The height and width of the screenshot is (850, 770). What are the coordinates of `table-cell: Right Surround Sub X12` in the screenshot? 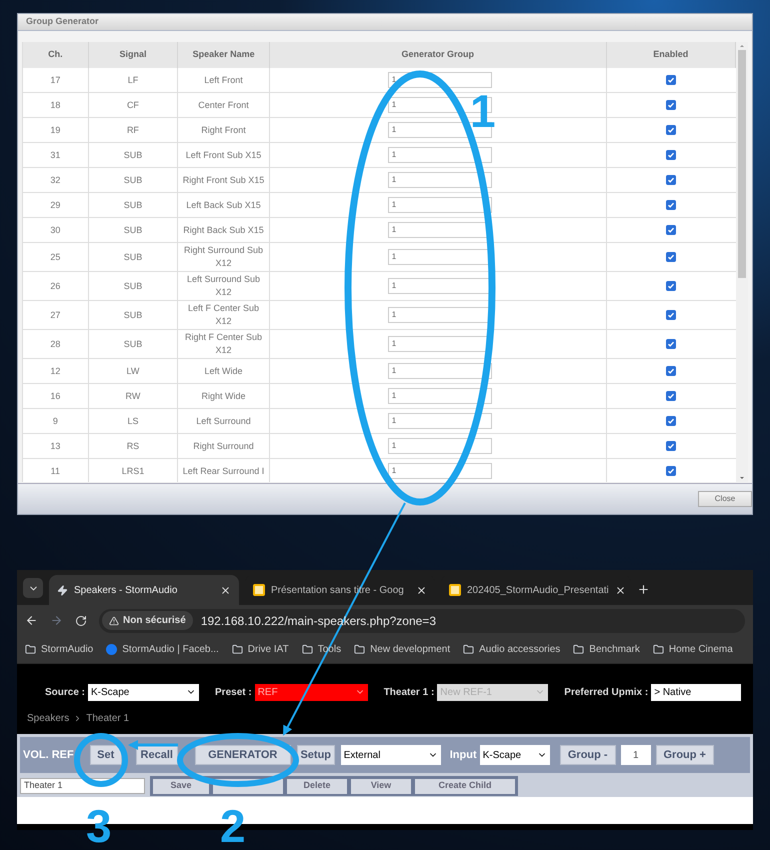 It's located at (224, 257).